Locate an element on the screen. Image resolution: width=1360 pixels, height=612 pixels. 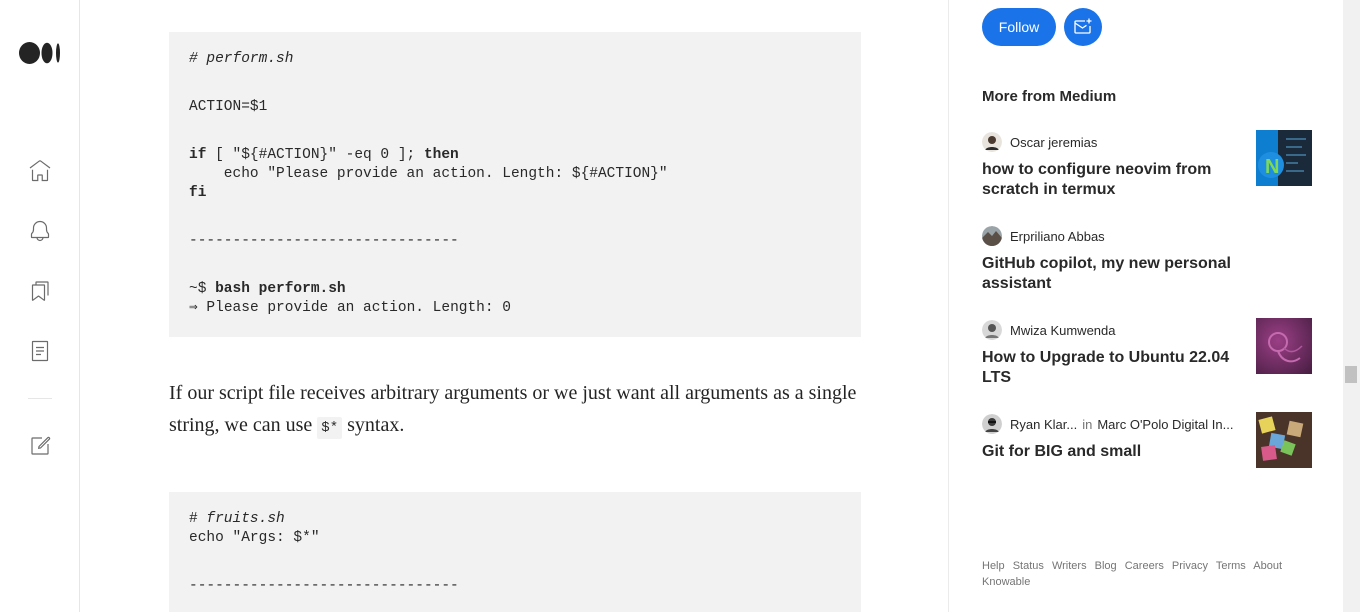
code-line: ~$ bash perform.sh is located at coordinates (515, 289).